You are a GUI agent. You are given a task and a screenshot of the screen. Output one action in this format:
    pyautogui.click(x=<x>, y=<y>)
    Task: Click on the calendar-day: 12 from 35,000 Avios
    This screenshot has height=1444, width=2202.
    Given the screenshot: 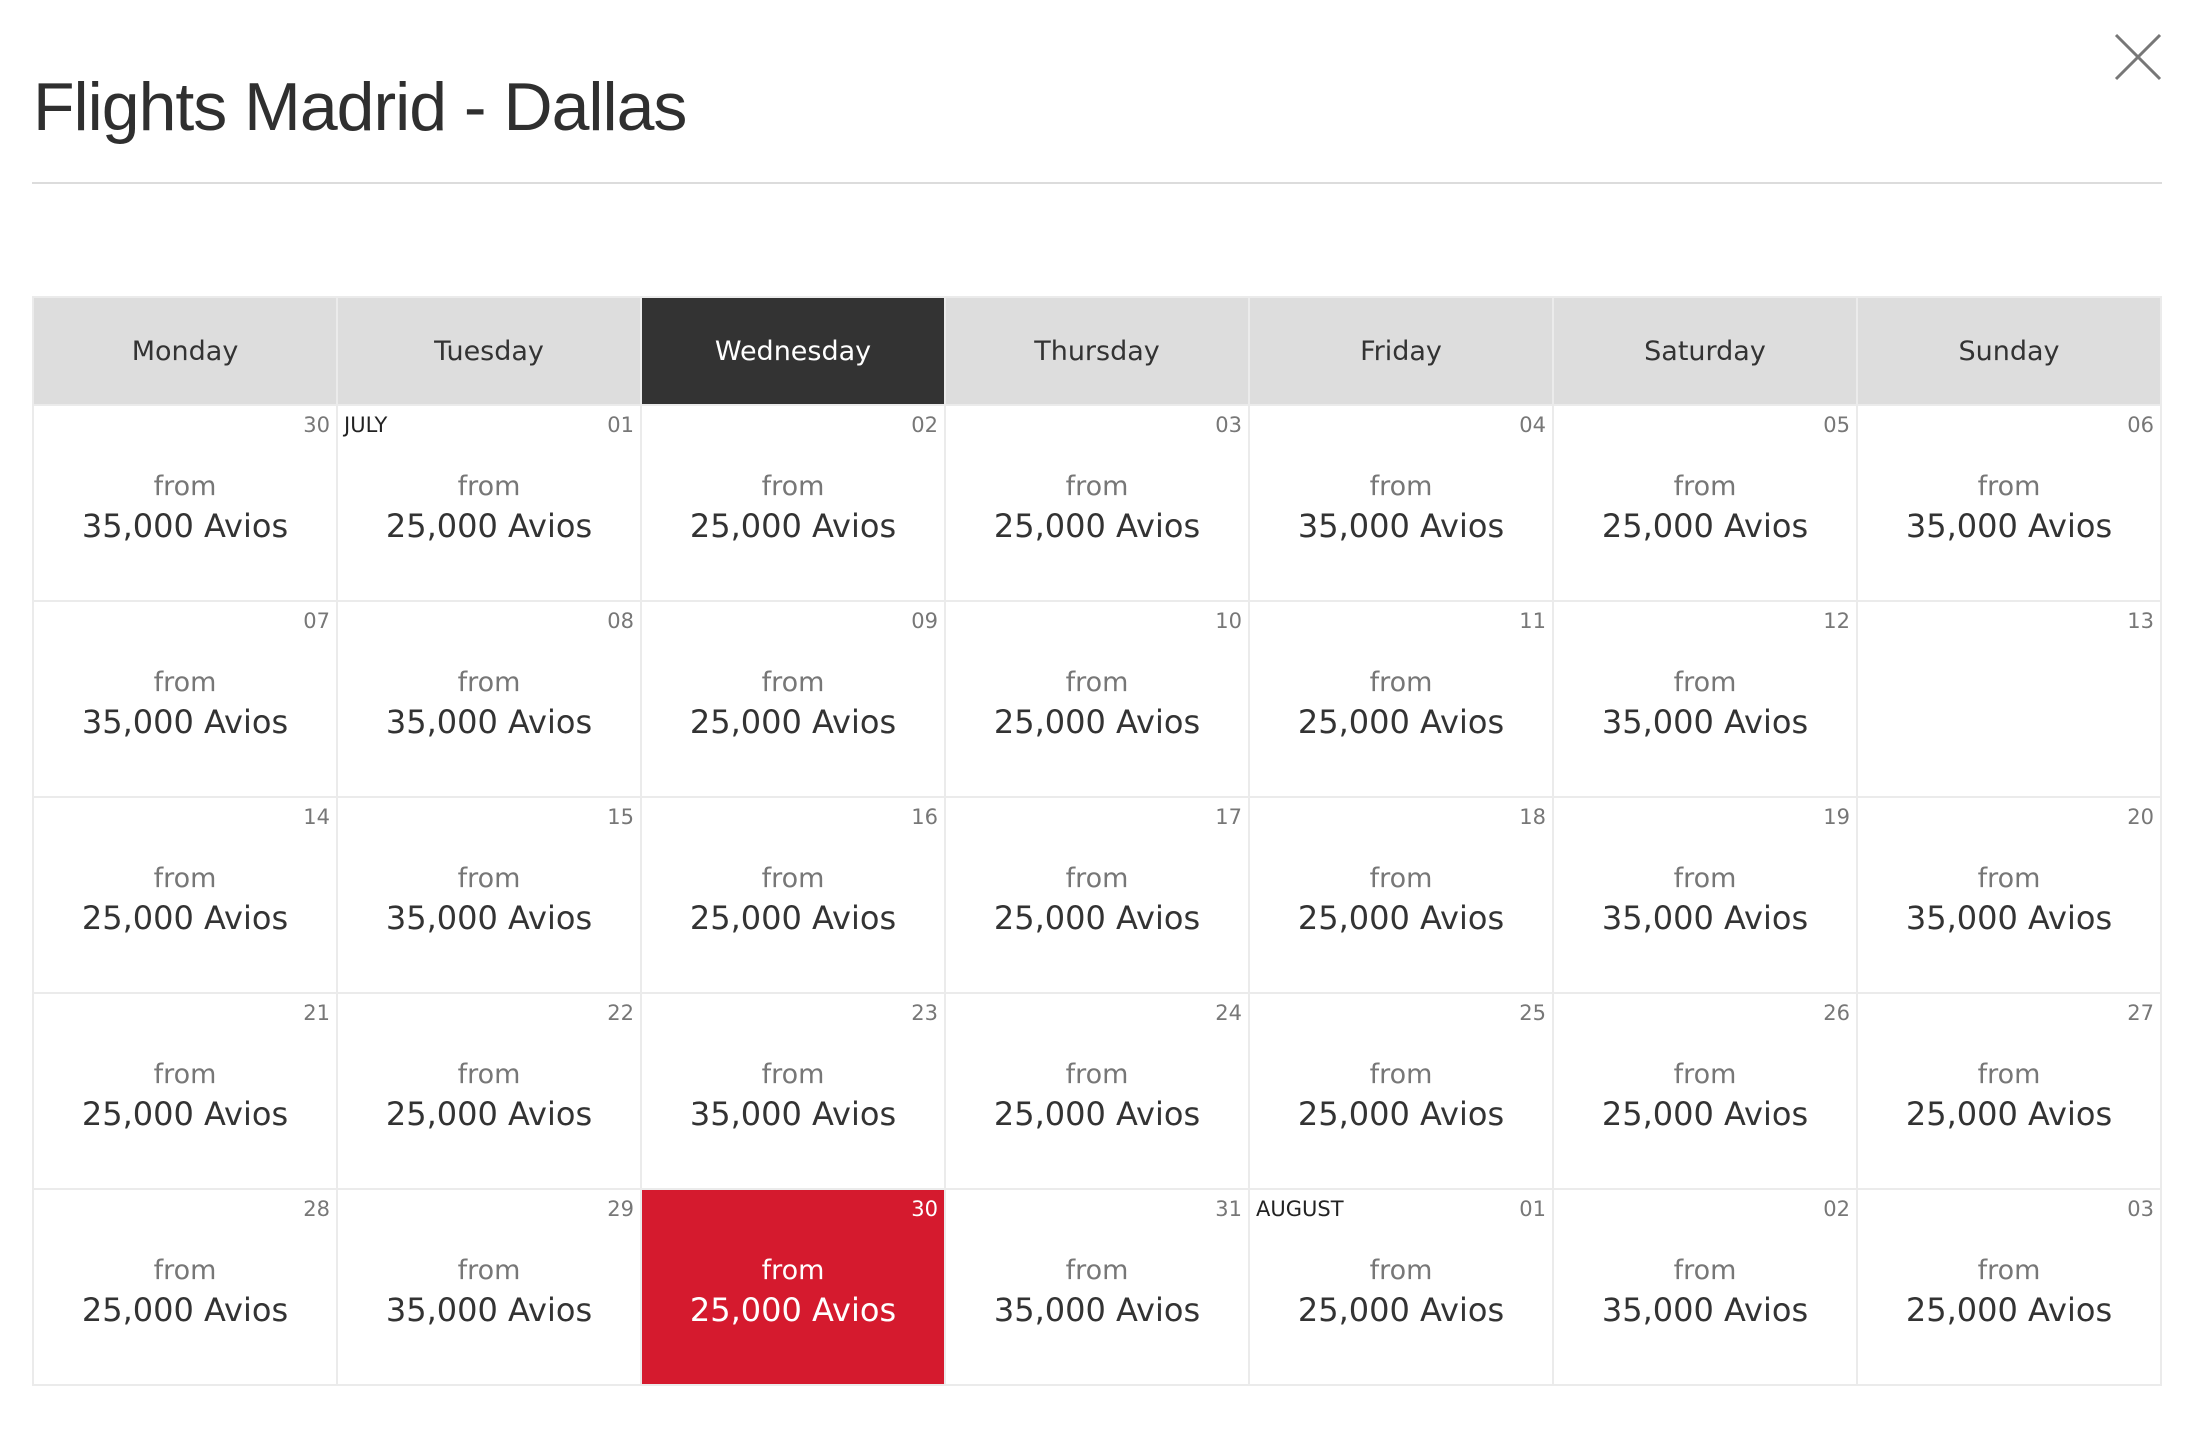 What is the action you would take?
    pyautogui.click(x=1705, y=699)
    